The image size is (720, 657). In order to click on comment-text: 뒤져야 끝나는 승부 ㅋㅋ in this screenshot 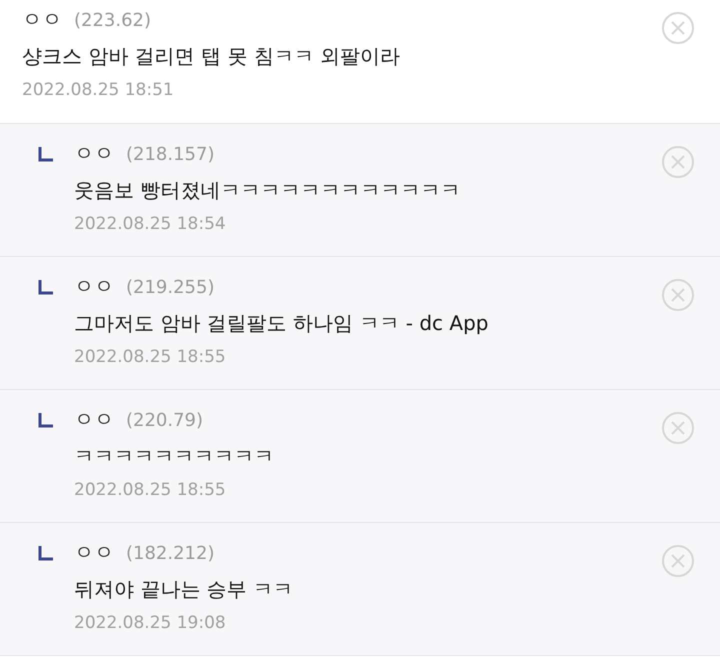, I will do `click(184, 589)`.